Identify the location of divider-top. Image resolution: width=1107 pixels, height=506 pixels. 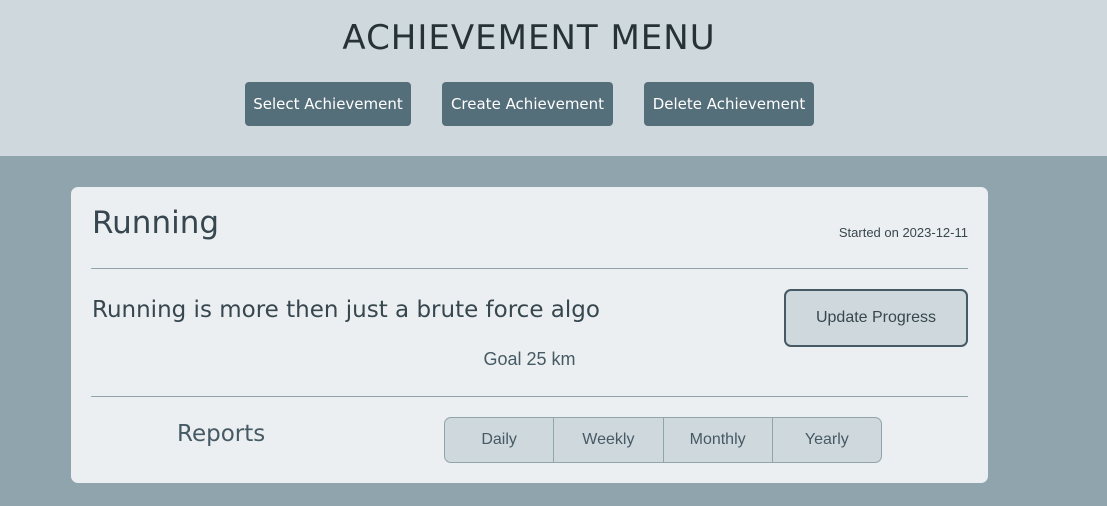
(529, 268).